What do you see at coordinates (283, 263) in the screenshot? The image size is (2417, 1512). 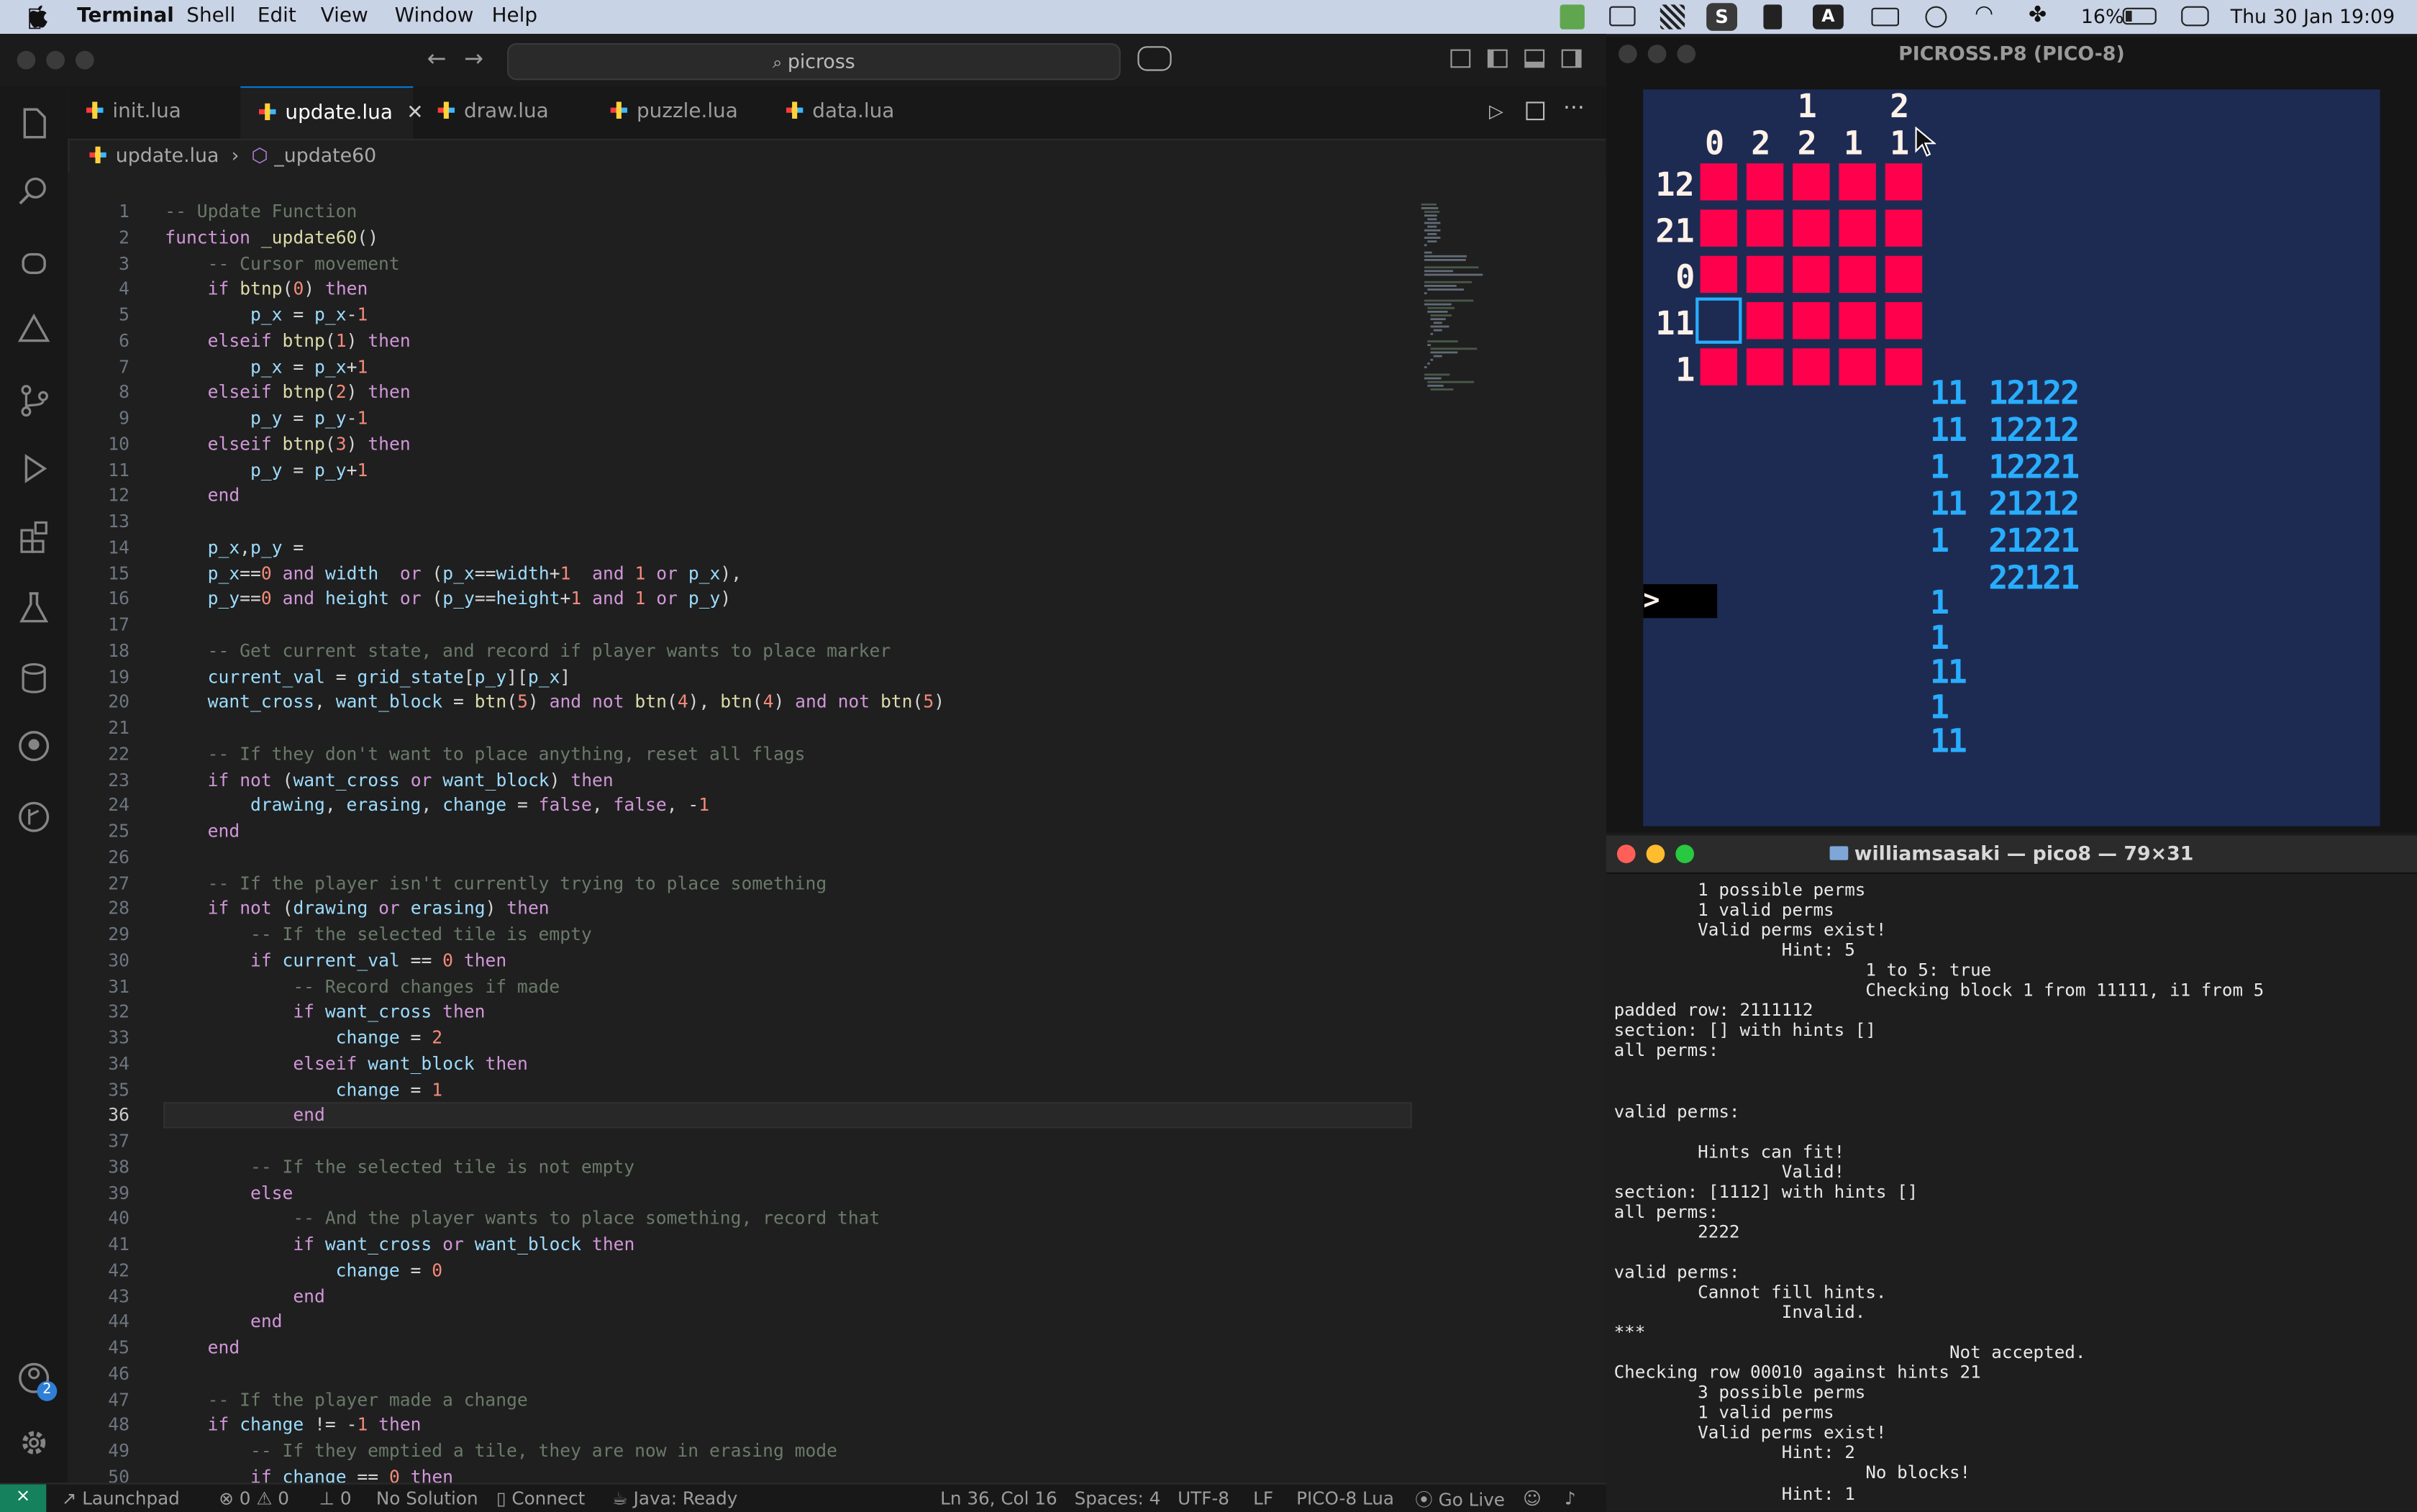 I see `code-line: -- Cursor movement` at bounding box center [283, 263].